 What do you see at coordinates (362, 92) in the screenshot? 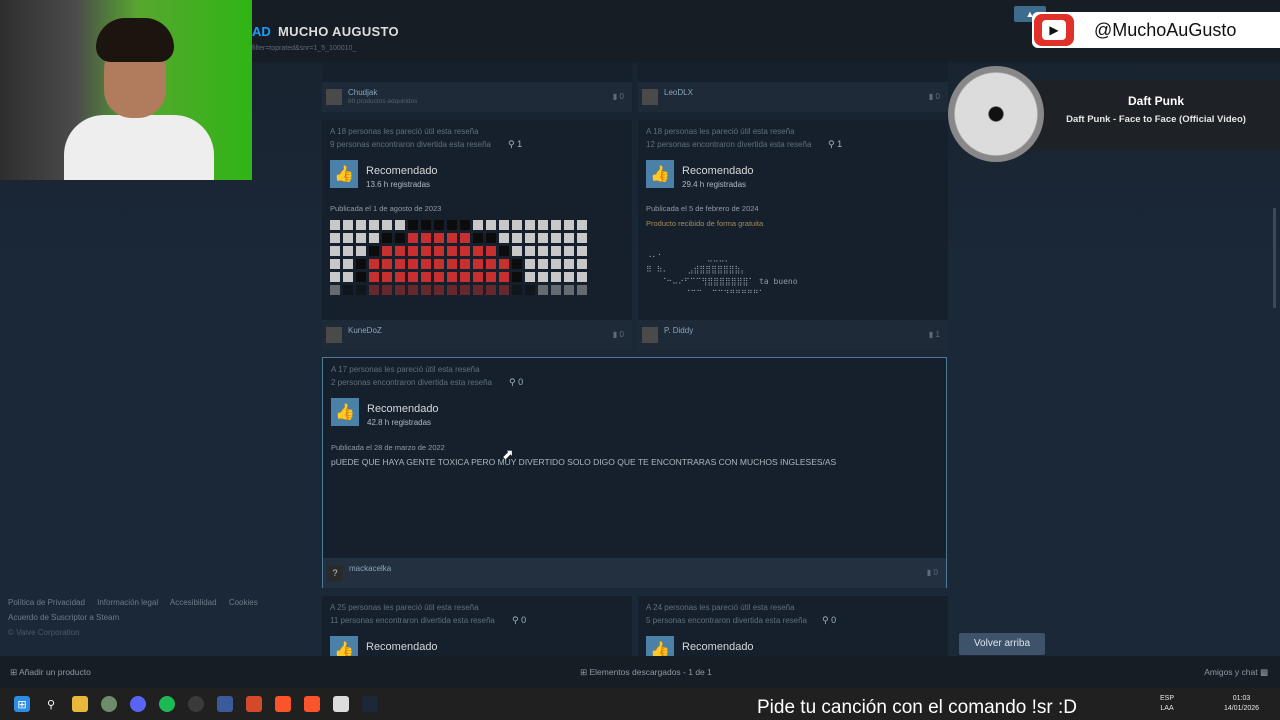
I see `review-author: Chudjak` at bounding box center [362, 92].